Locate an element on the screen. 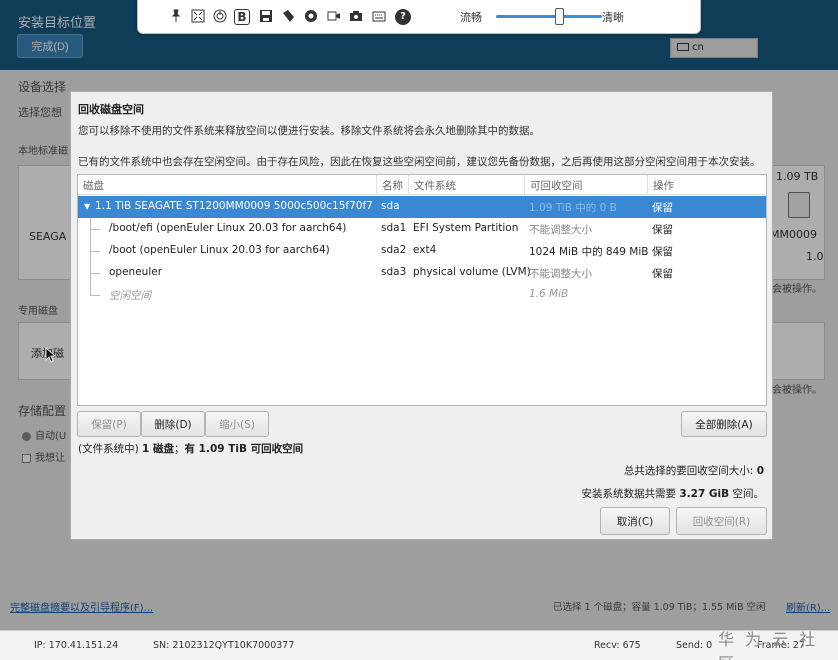 The image size is (838, 660). send-count: Send: 0 is located at coordinates (694, 645).